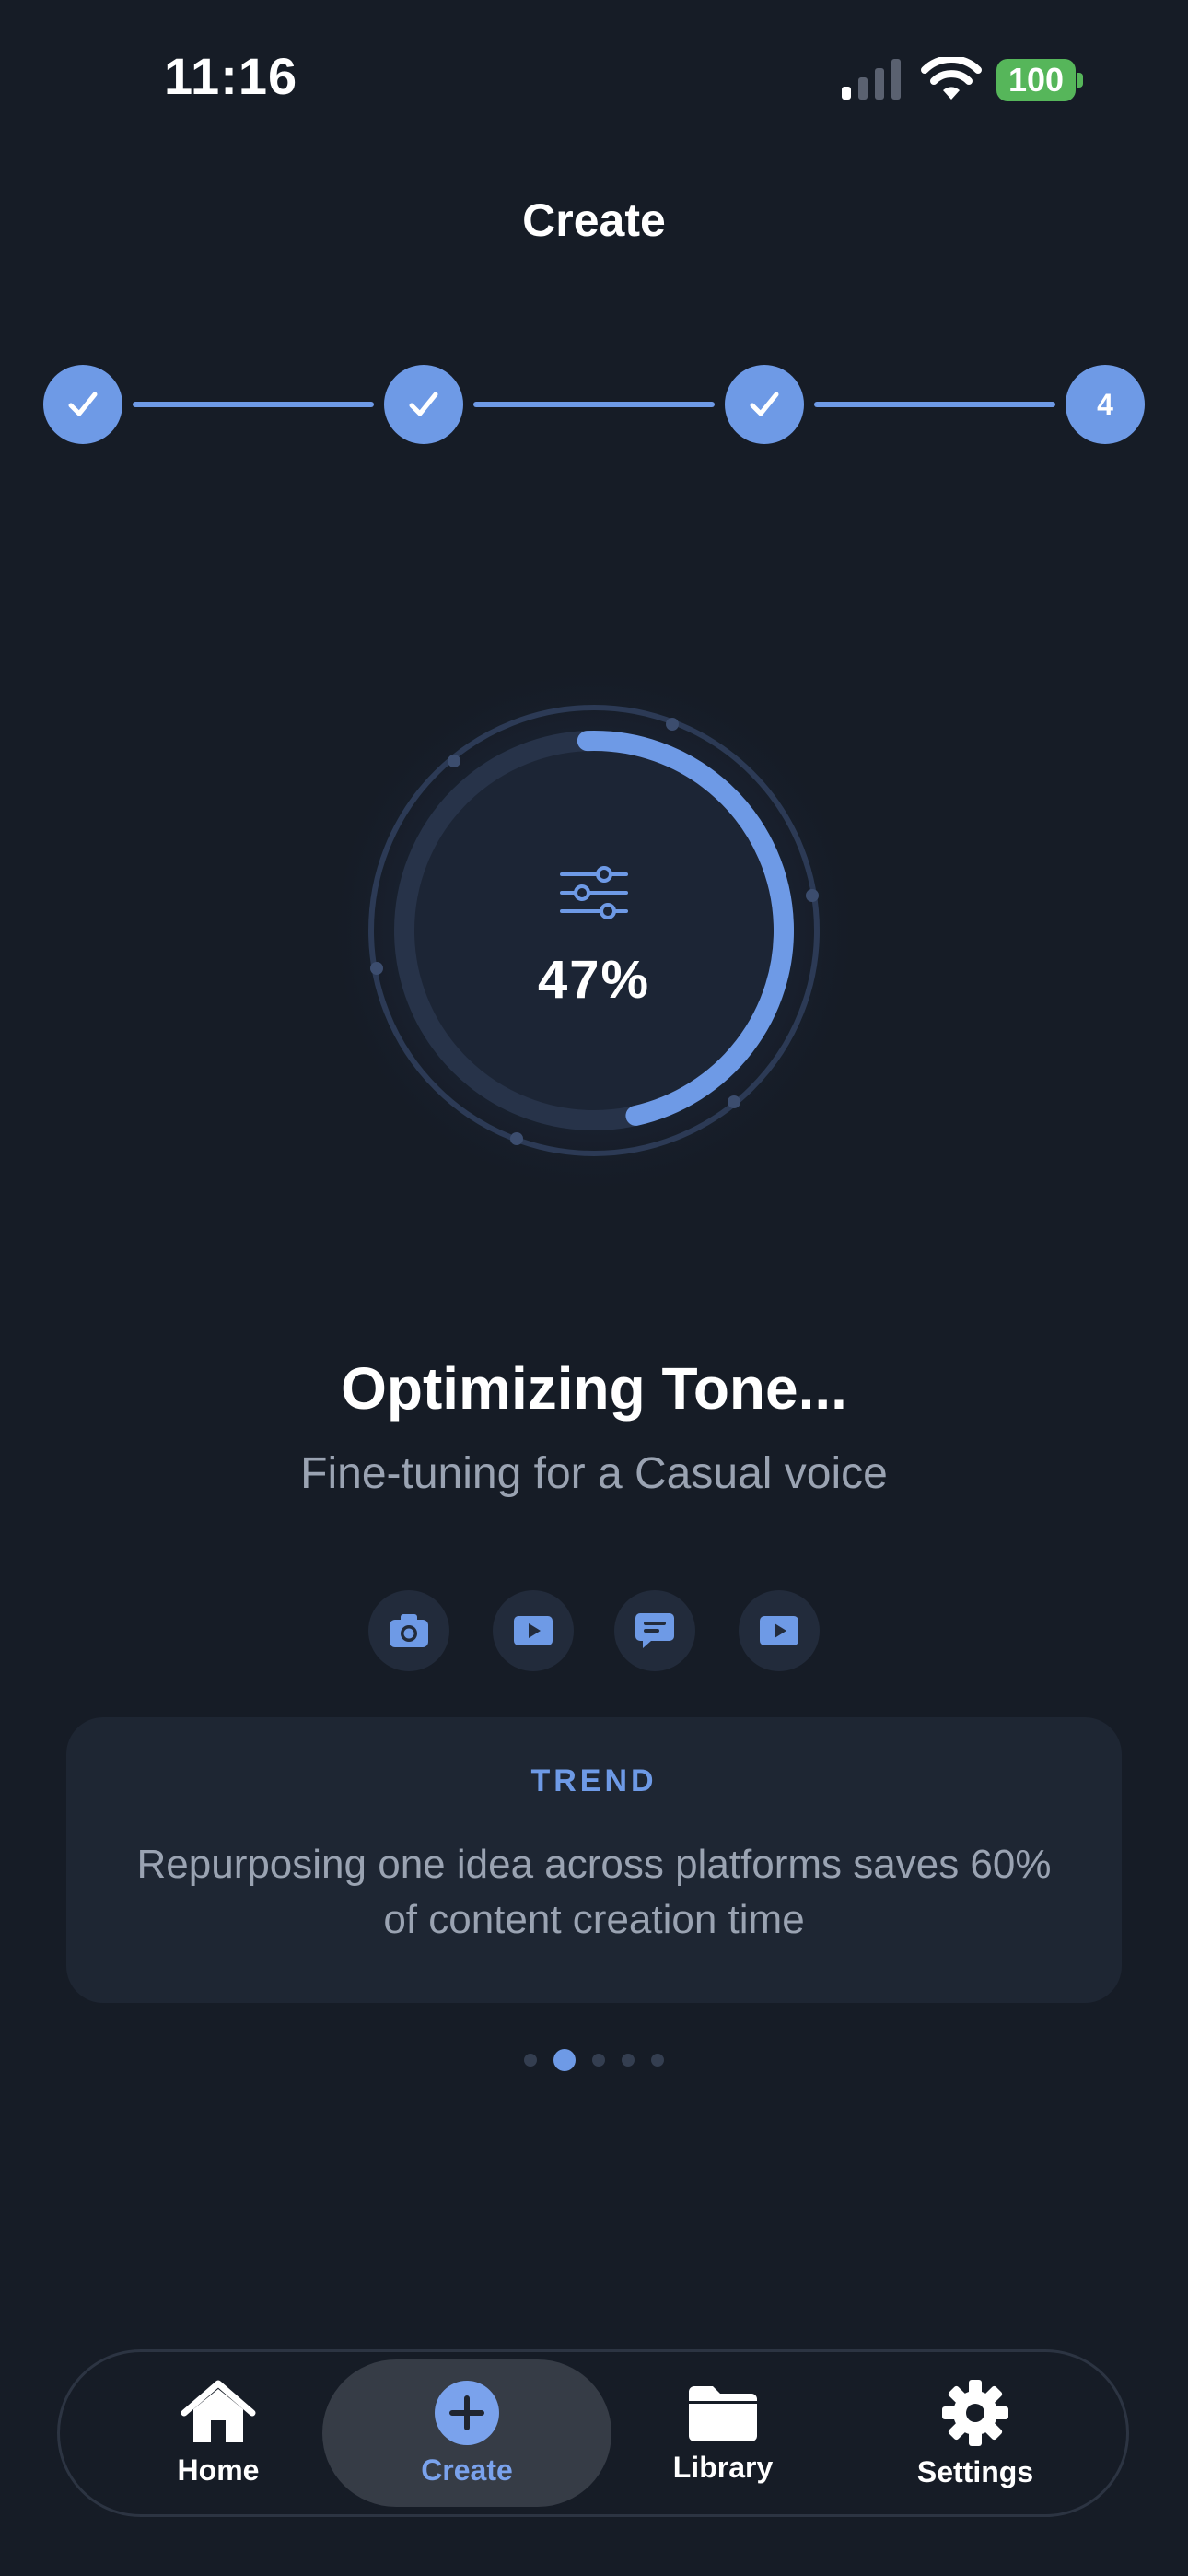 The height and width of the screenshot is (2576, 1188). I want to click on tab-settings: Settings, so click(975, 2433).